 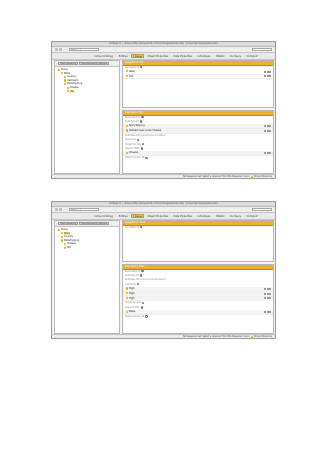 What do you see at coordinates (198, 77) in the screenshot?
I see `list-item: Hot` at bounding box center [198, 77].